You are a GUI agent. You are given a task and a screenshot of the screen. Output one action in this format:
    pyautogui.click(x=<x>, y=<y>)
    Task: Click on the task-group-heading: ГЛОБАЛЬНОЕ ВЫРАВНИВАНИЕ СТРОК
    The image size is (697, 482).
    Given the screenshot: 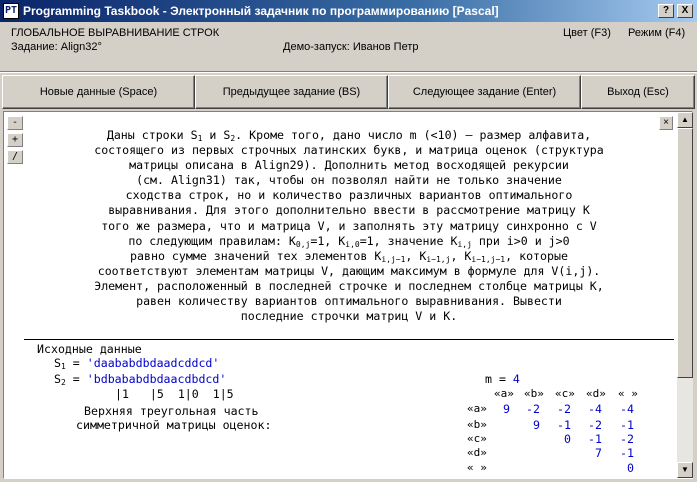 What is the action you would take?
    pyautogui.click(x=115, y=33)
    